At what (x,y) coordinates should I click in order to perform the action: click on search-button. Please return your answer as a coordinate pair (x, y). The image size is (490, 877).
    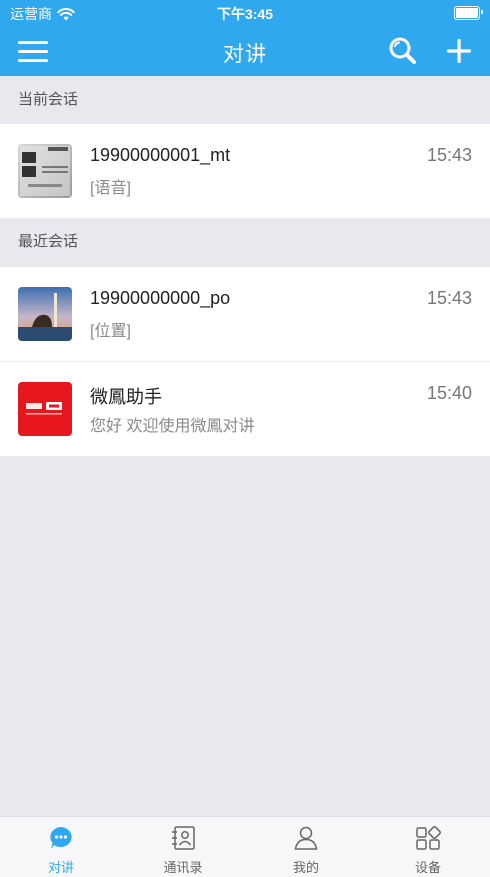
    Looking at the image, I should click on (403, 51).